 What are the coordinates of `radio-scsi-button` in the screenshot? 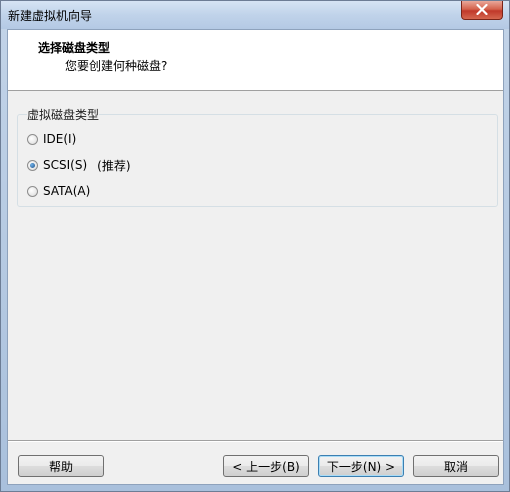 It's located at (32, 165).